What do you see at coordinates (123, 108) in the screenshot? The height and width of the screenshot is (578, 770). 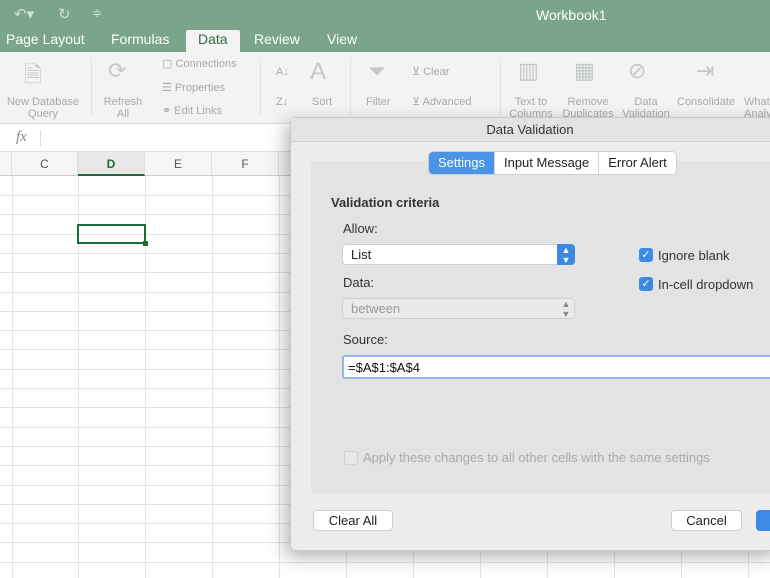 I see `refresh-all-button: Refresh All` at bounding box center [123, 108].